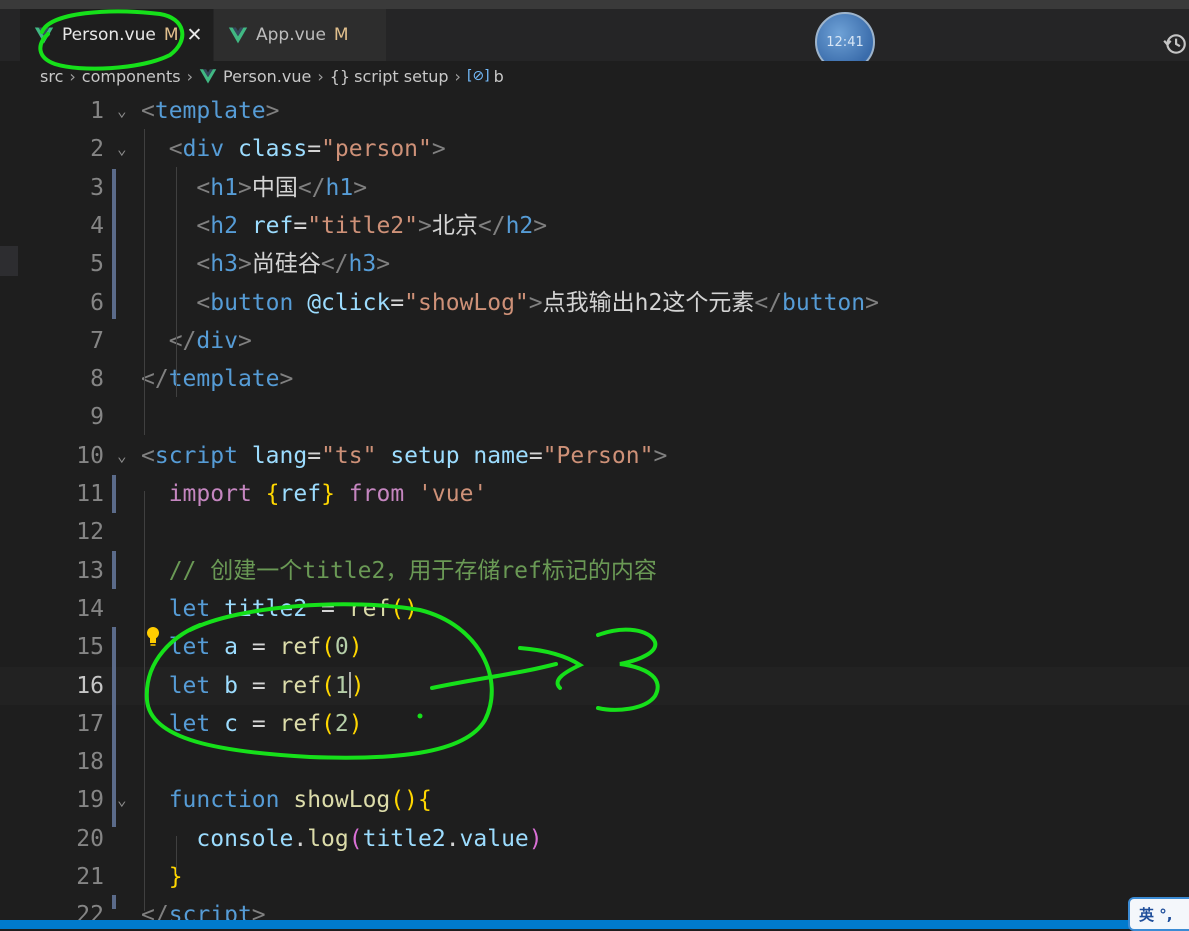 The image size is (1189, 931). I want to click on close-icon: ✕, so click(195, 35).